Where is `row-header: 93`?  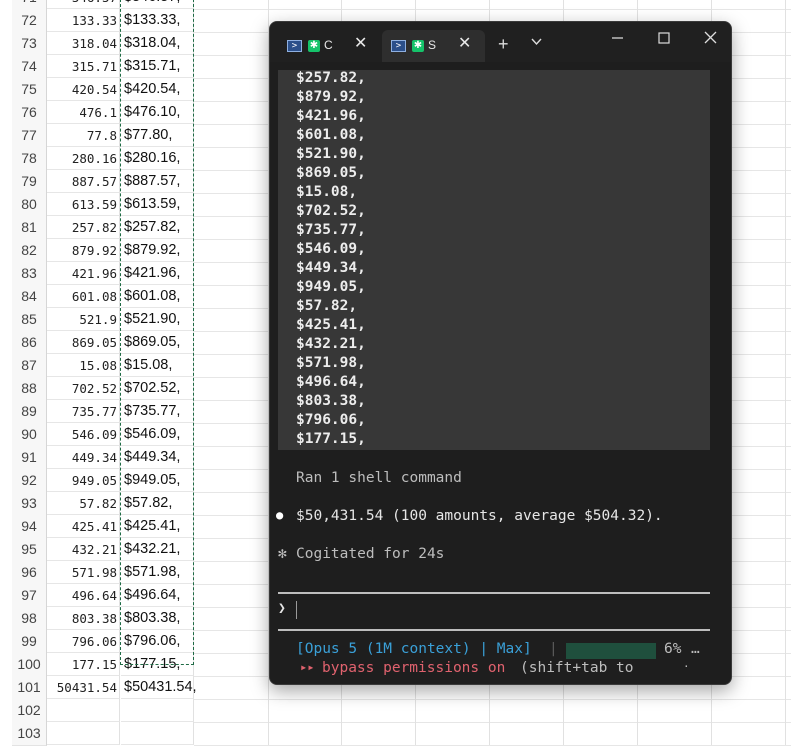 row-header: 93 is located at coordinates (29, 504).